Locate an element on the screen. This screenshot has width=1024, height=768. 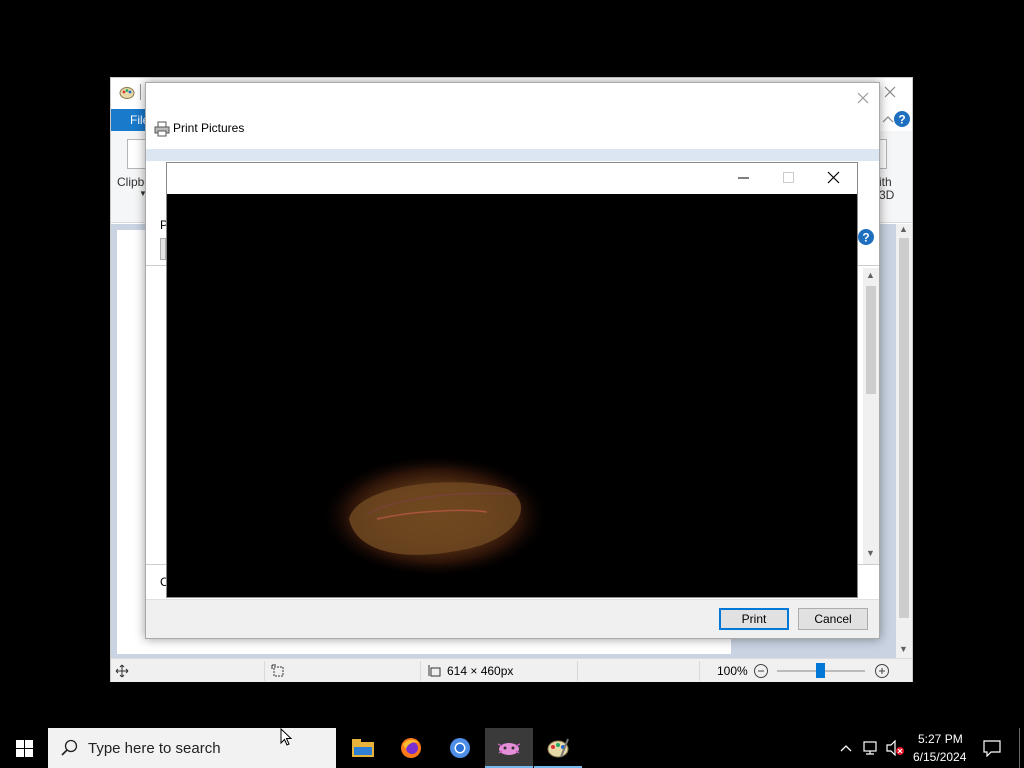
close-button is located at coordinates (833, 178).